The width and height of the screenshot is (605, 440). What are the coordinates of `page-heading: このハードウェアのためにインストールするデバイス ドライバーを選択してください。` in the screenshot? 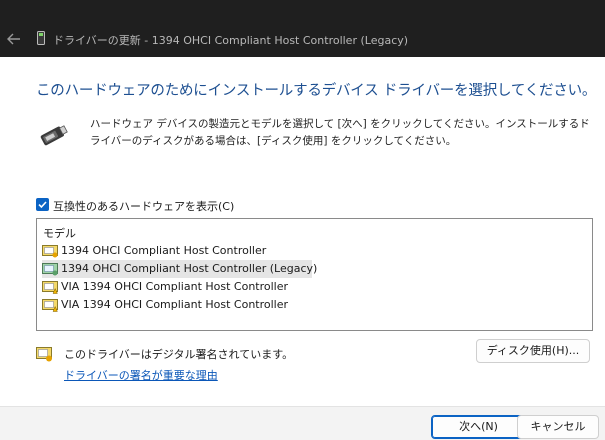 It's located at (316, 91).